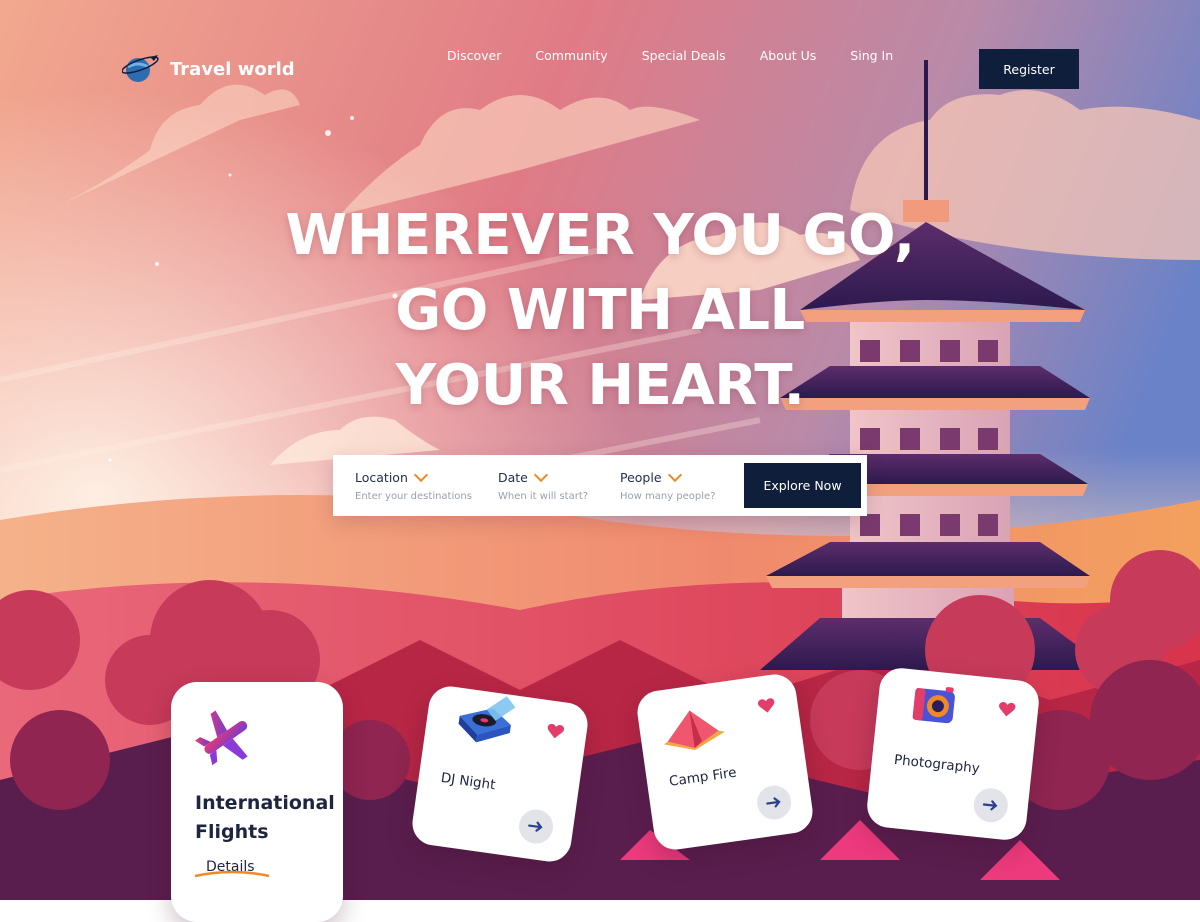 Image resolution: width=1200 pixels, height=922 pixels. I want to click on activity-card-dj-night: DJ Night, so click(500, 774).